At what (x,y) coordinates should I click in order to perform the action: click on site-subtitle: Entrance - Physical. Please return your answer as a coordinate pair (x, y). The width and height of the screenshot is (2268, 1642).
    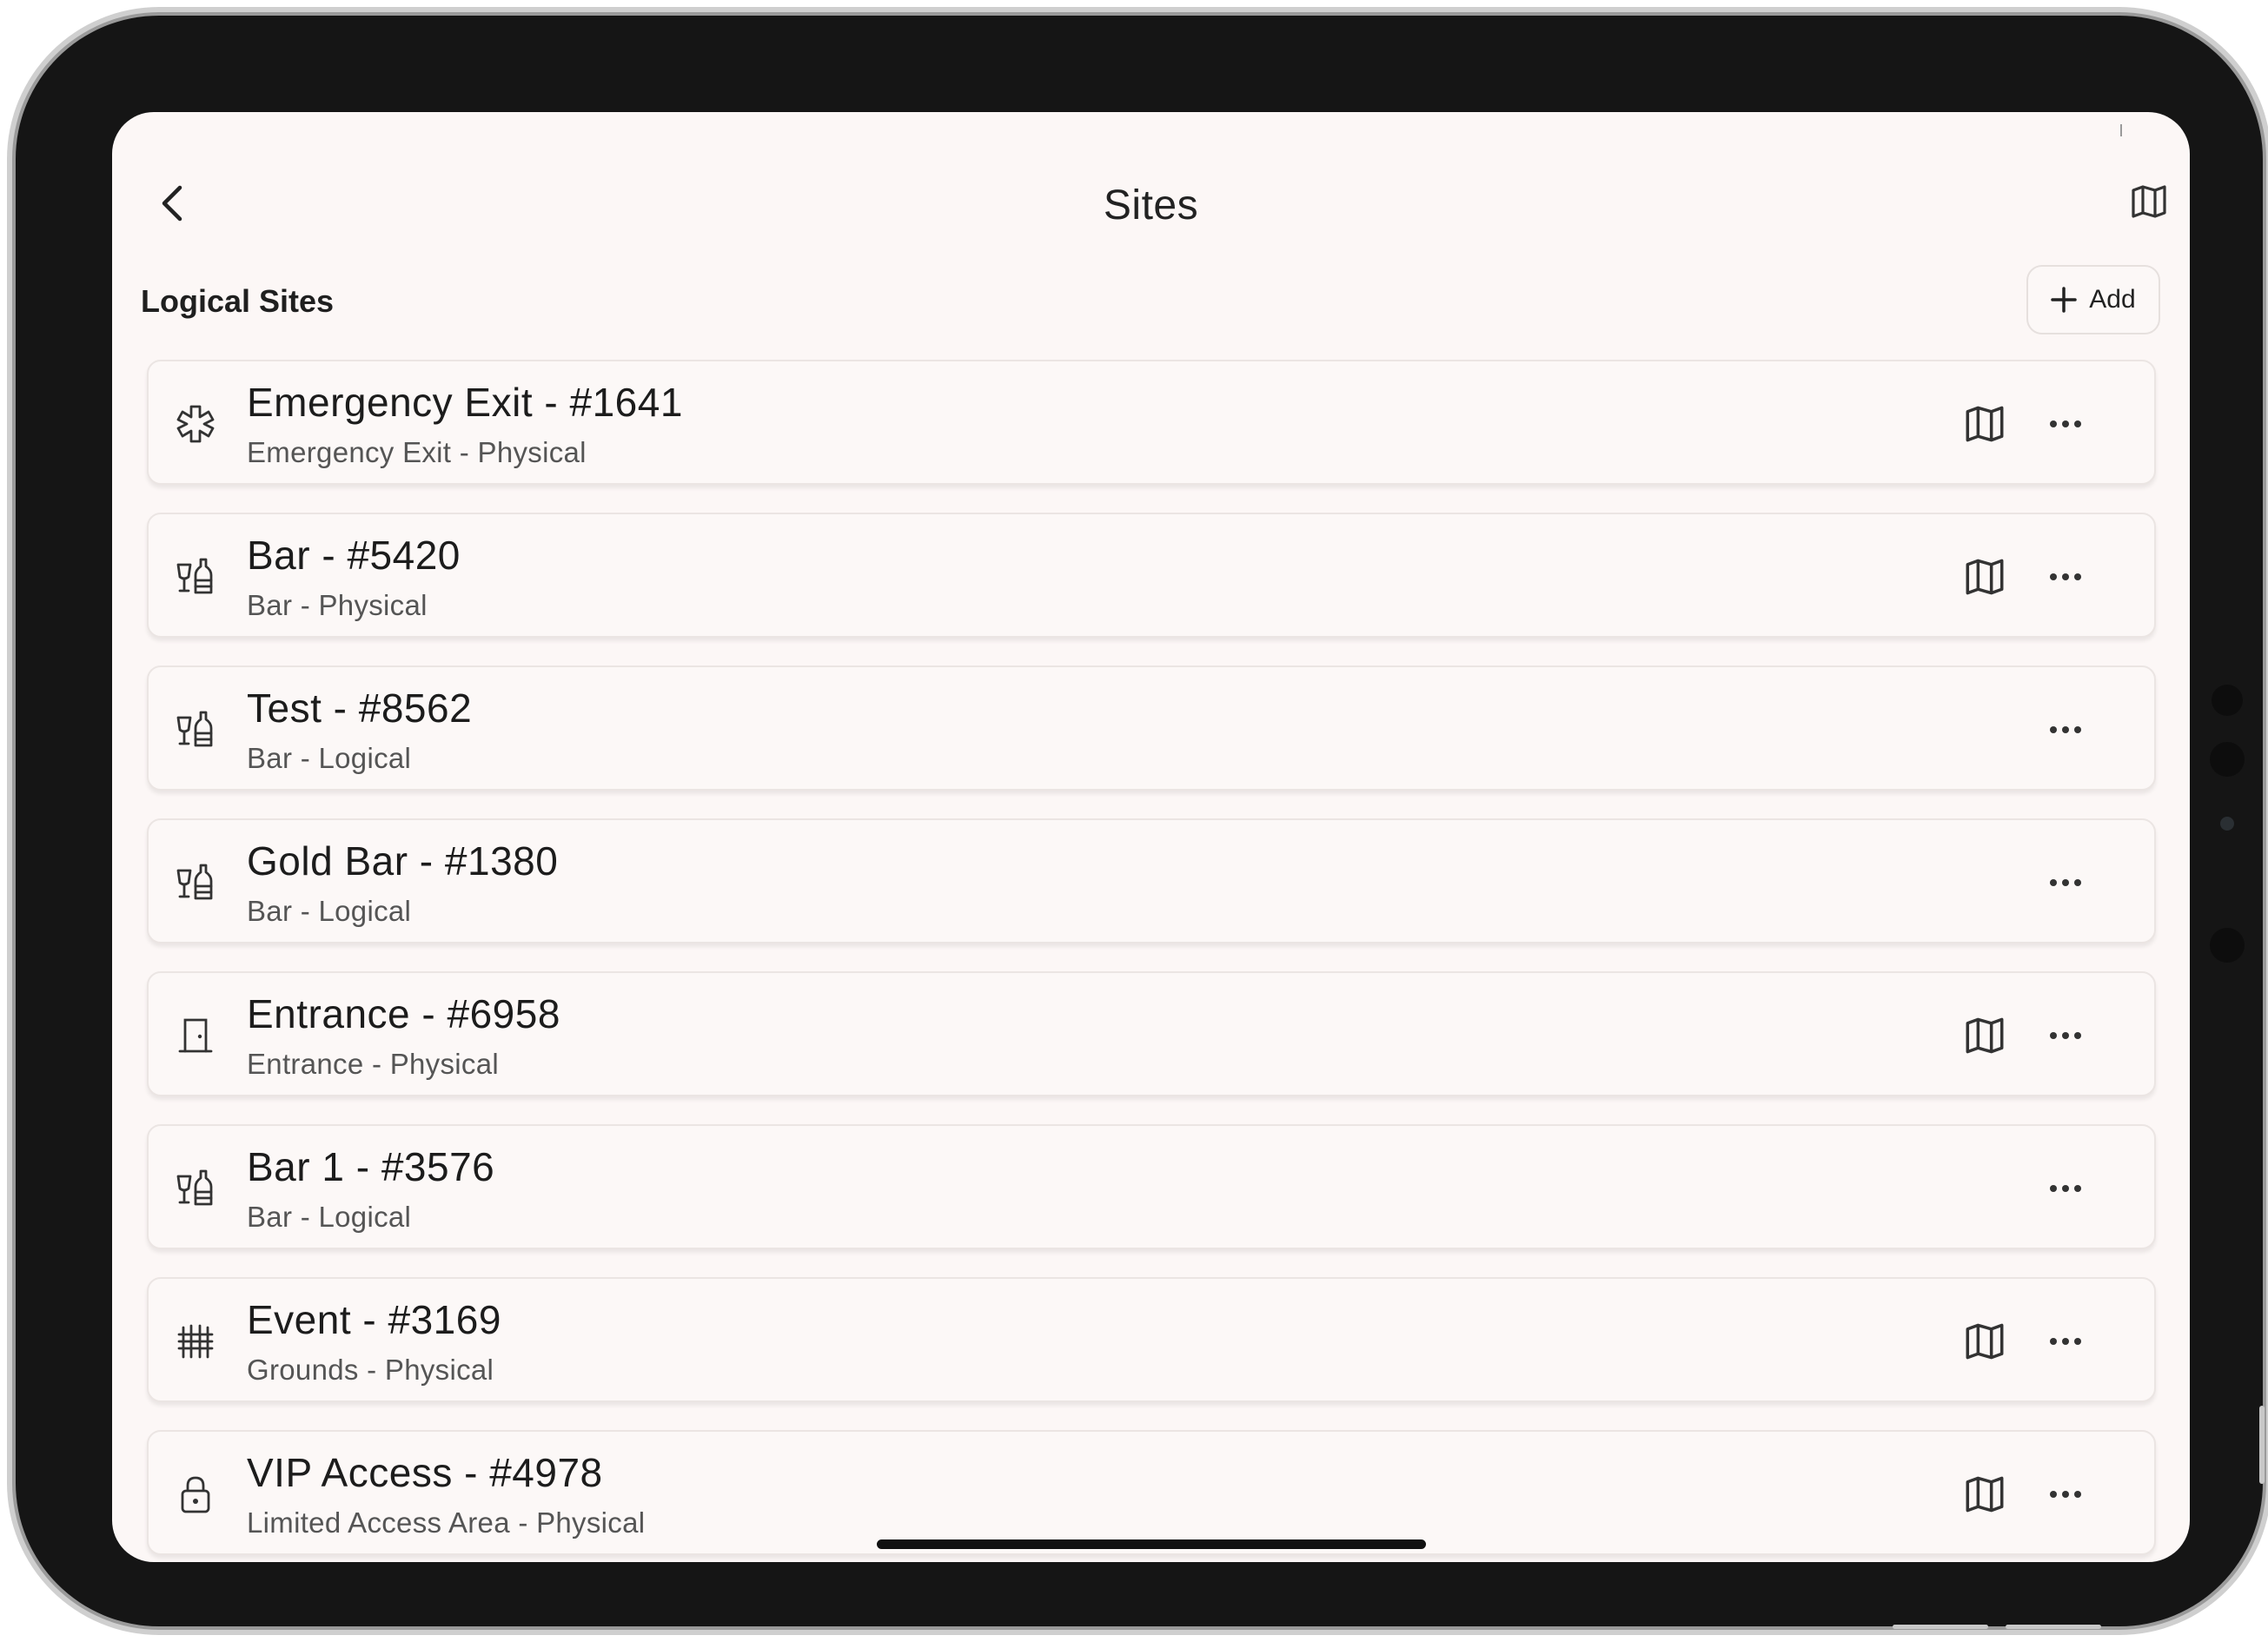
    Looking at the image, I should click on (373, 1064).